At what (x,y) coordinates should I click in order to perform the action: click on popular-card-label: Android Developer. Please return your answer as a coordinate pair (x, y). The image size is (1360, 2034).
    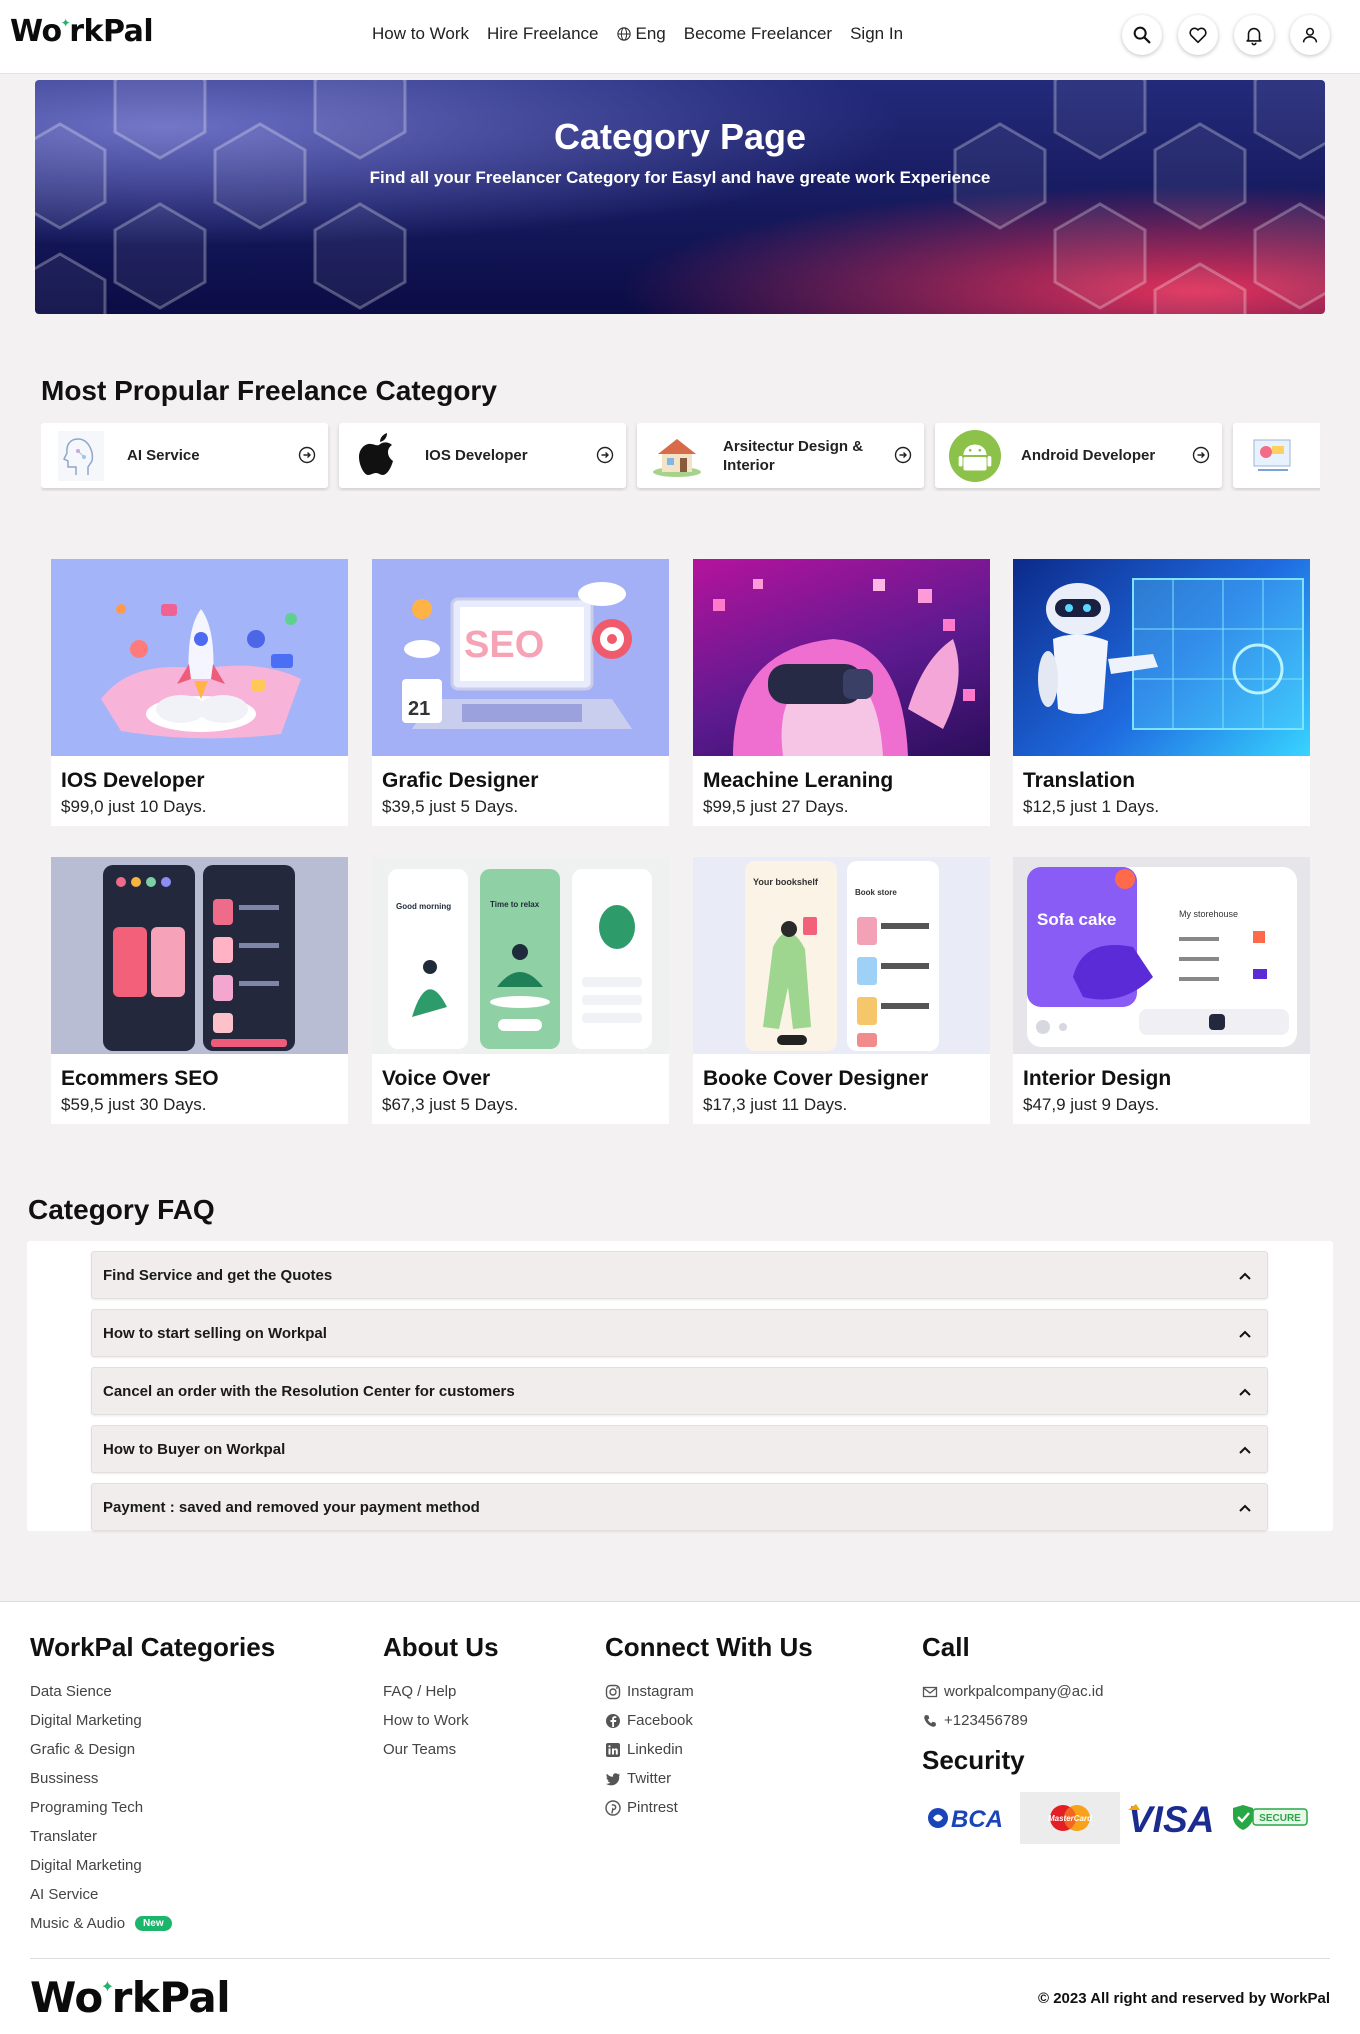
    Looking at the image, I should click on (1088, 455).